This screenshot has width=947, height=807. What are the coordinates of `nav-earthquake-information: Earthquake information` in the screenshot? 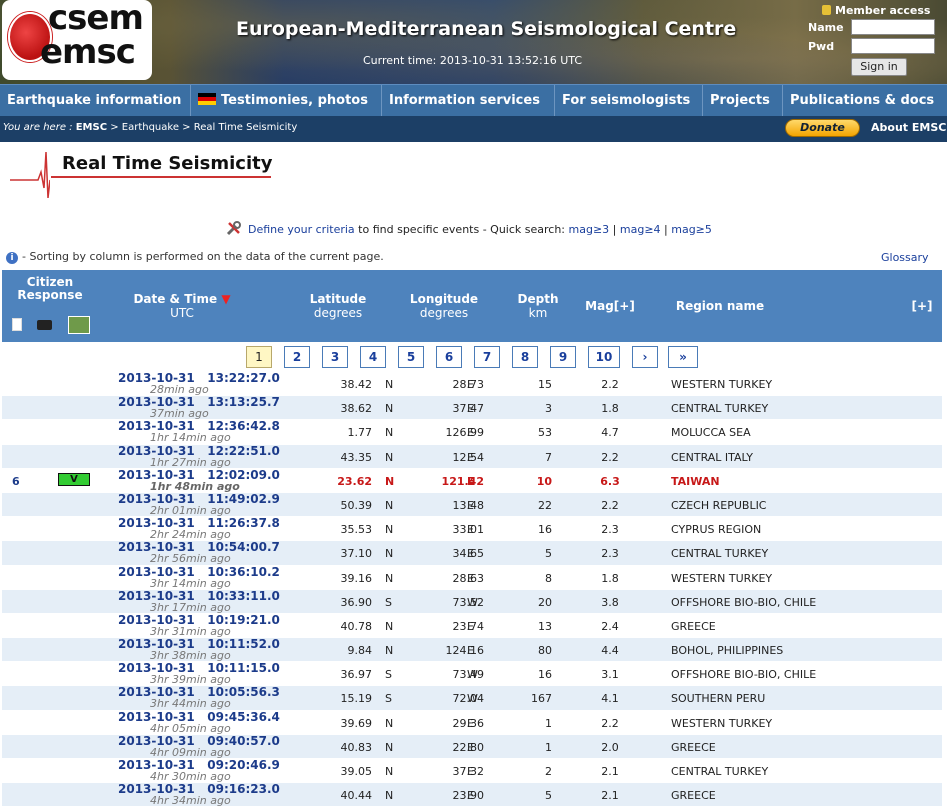 It's located at (95, 100).